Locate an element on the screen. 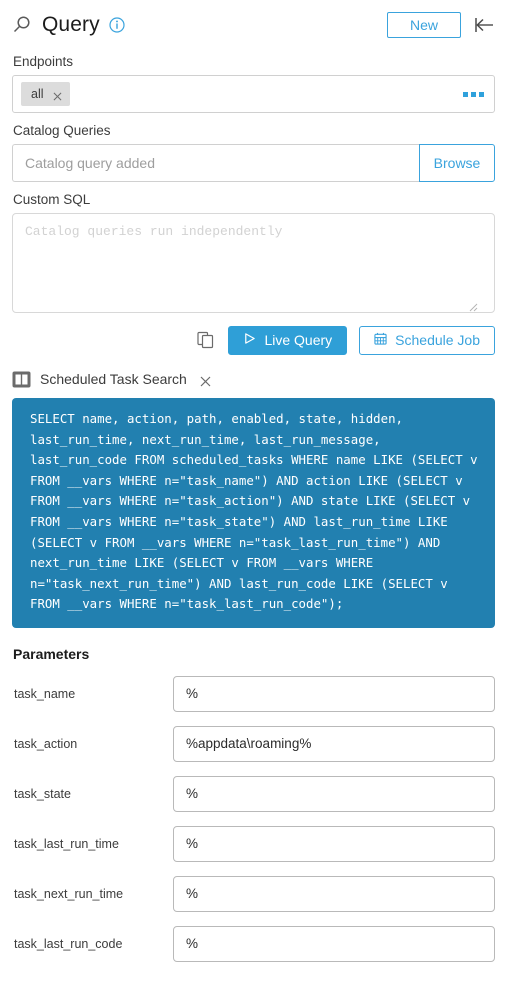  browse-button: Browse is located at coordinates (457, 163).